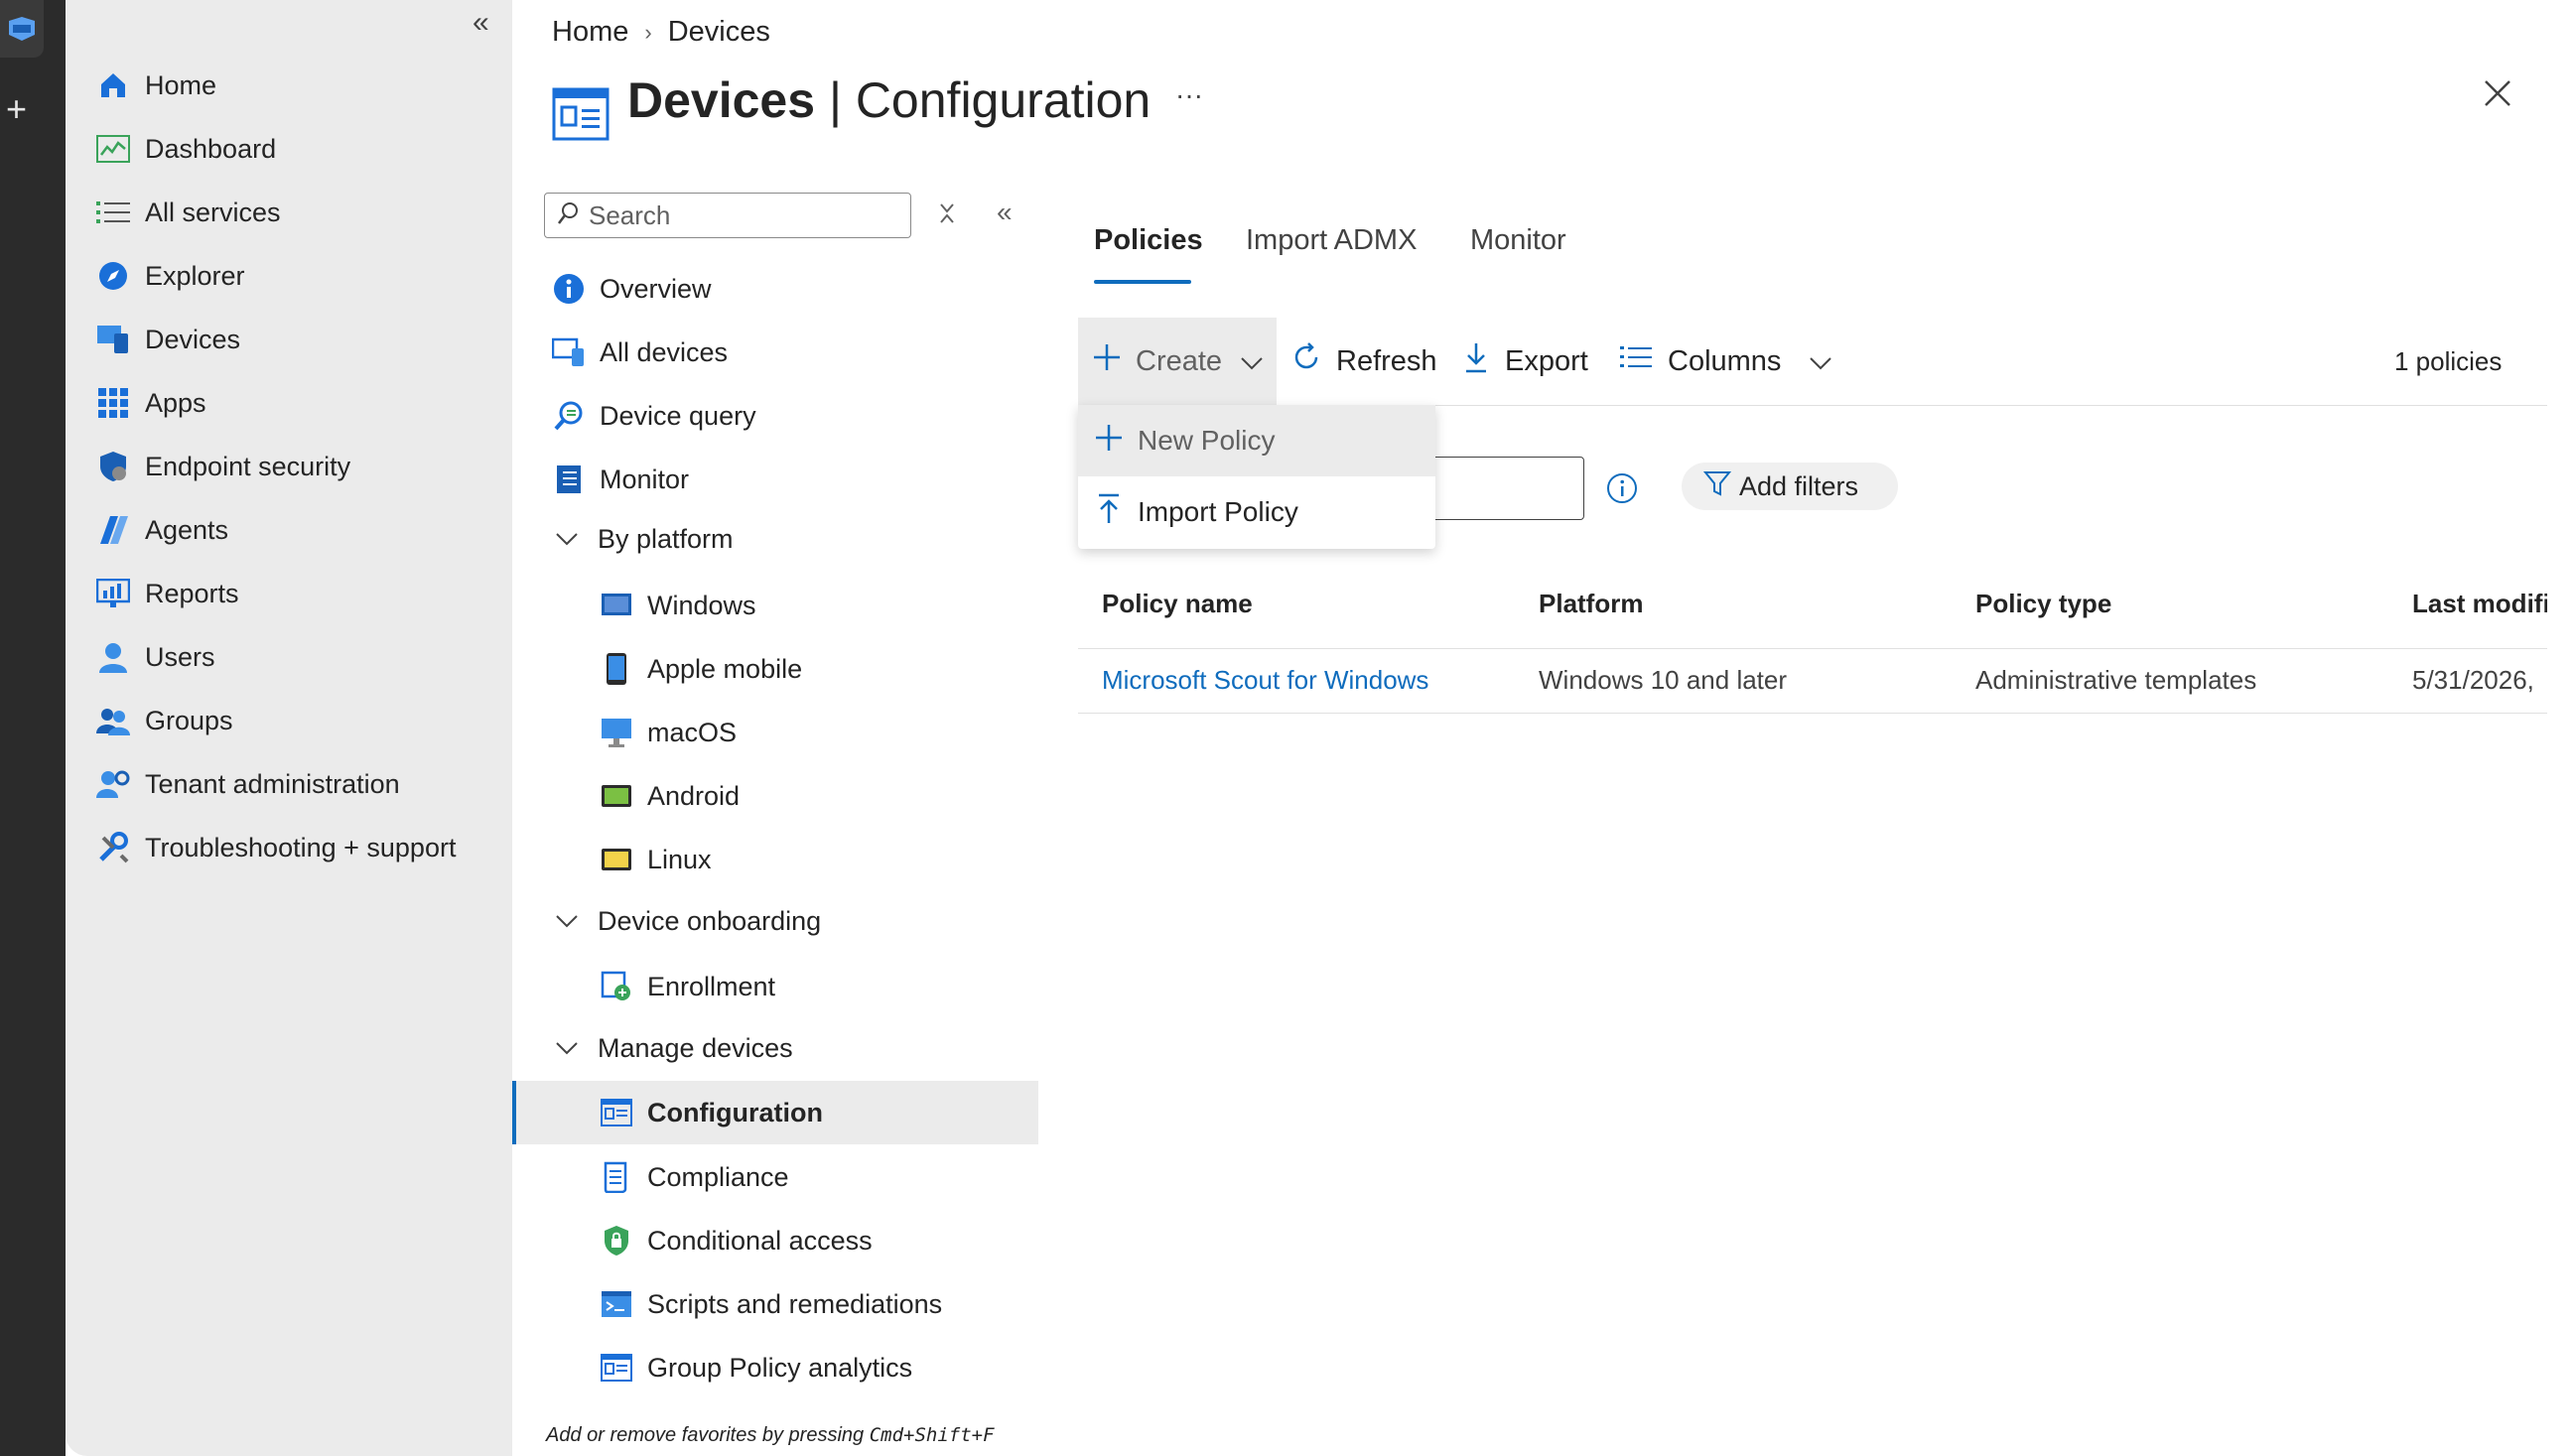  I want to click on menu-item-new-policy: New Policy, so click(1256, 440).